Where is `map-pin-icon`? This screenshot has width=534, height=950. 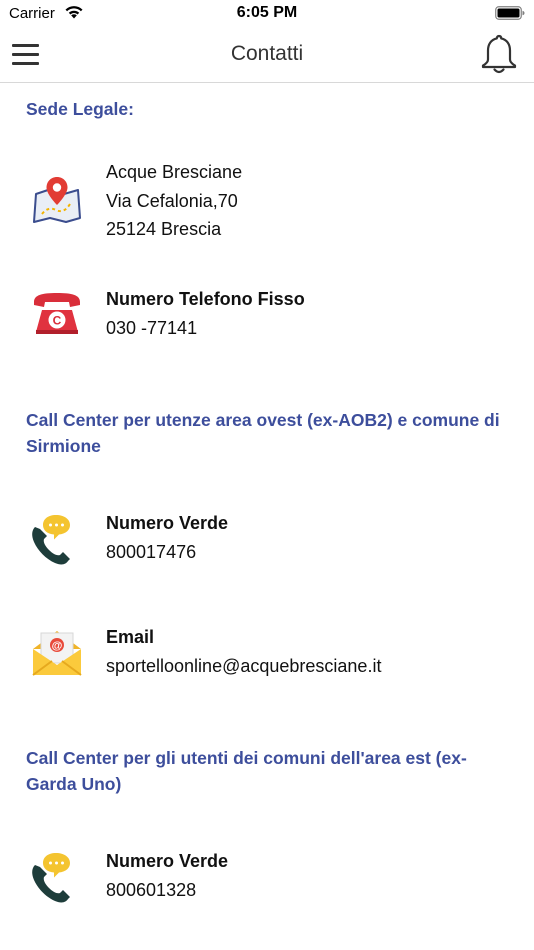 map-pin-icon is located at coordinates (57, 201).